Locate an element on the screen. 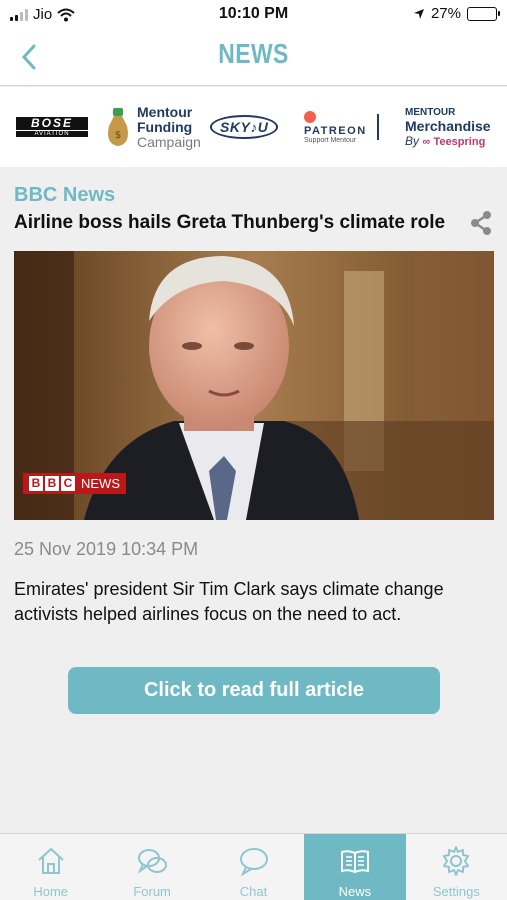  news-icon is located at coordinates (354, 862).